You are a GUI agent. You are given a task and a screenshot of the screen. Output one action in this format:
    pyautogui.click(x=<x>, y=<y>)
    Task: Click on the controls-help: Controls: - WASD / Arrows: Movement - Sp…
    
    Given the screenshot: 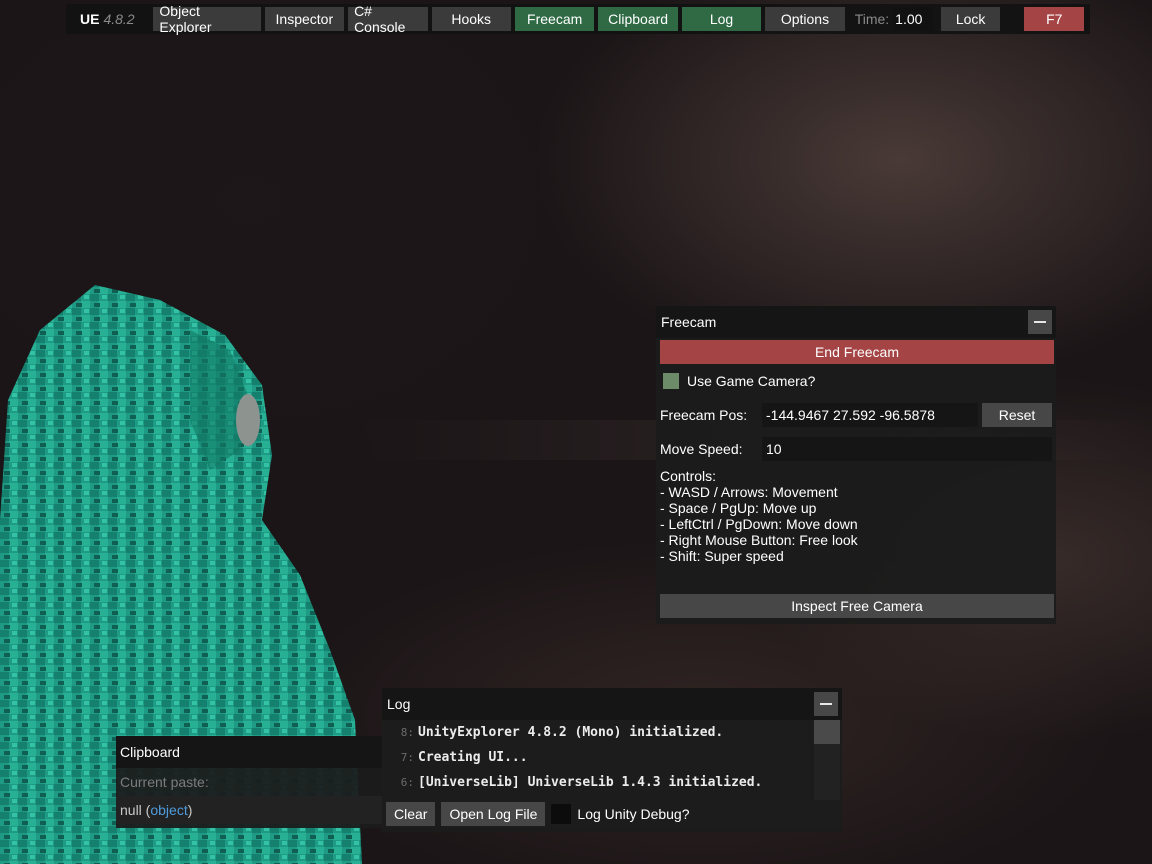 What is the action you would take?
    pyautogui.click(x=856, y=527)
    